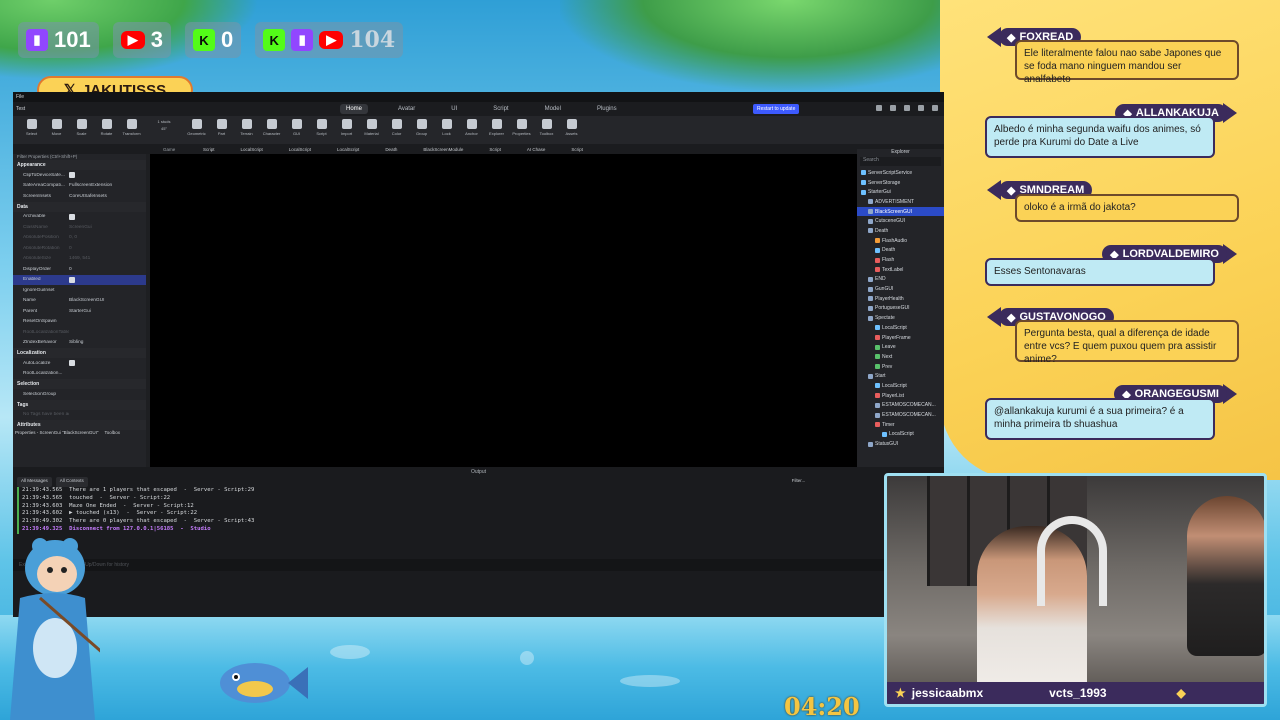 Image resolution: width=1280 pixels, height=720 pixels. I want to click on share-icon, so click(879, 108).